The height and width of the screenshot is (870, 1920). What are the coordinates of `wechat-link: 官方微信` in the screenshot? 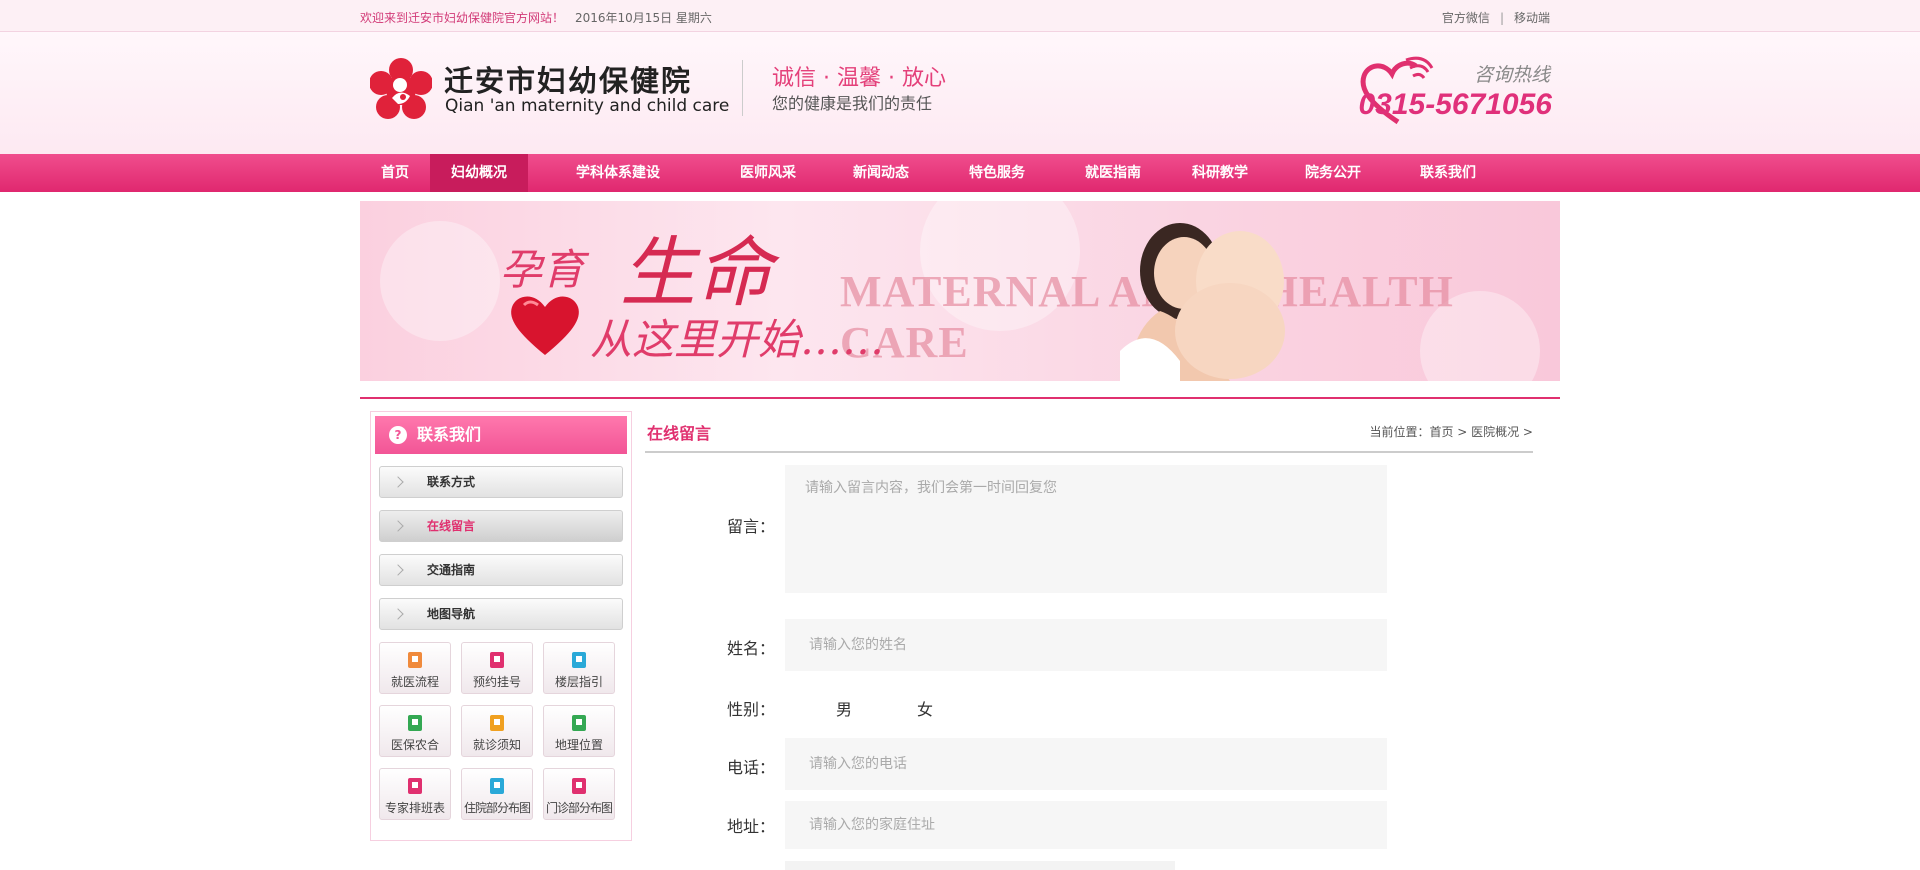 It's located at (1466, 18).